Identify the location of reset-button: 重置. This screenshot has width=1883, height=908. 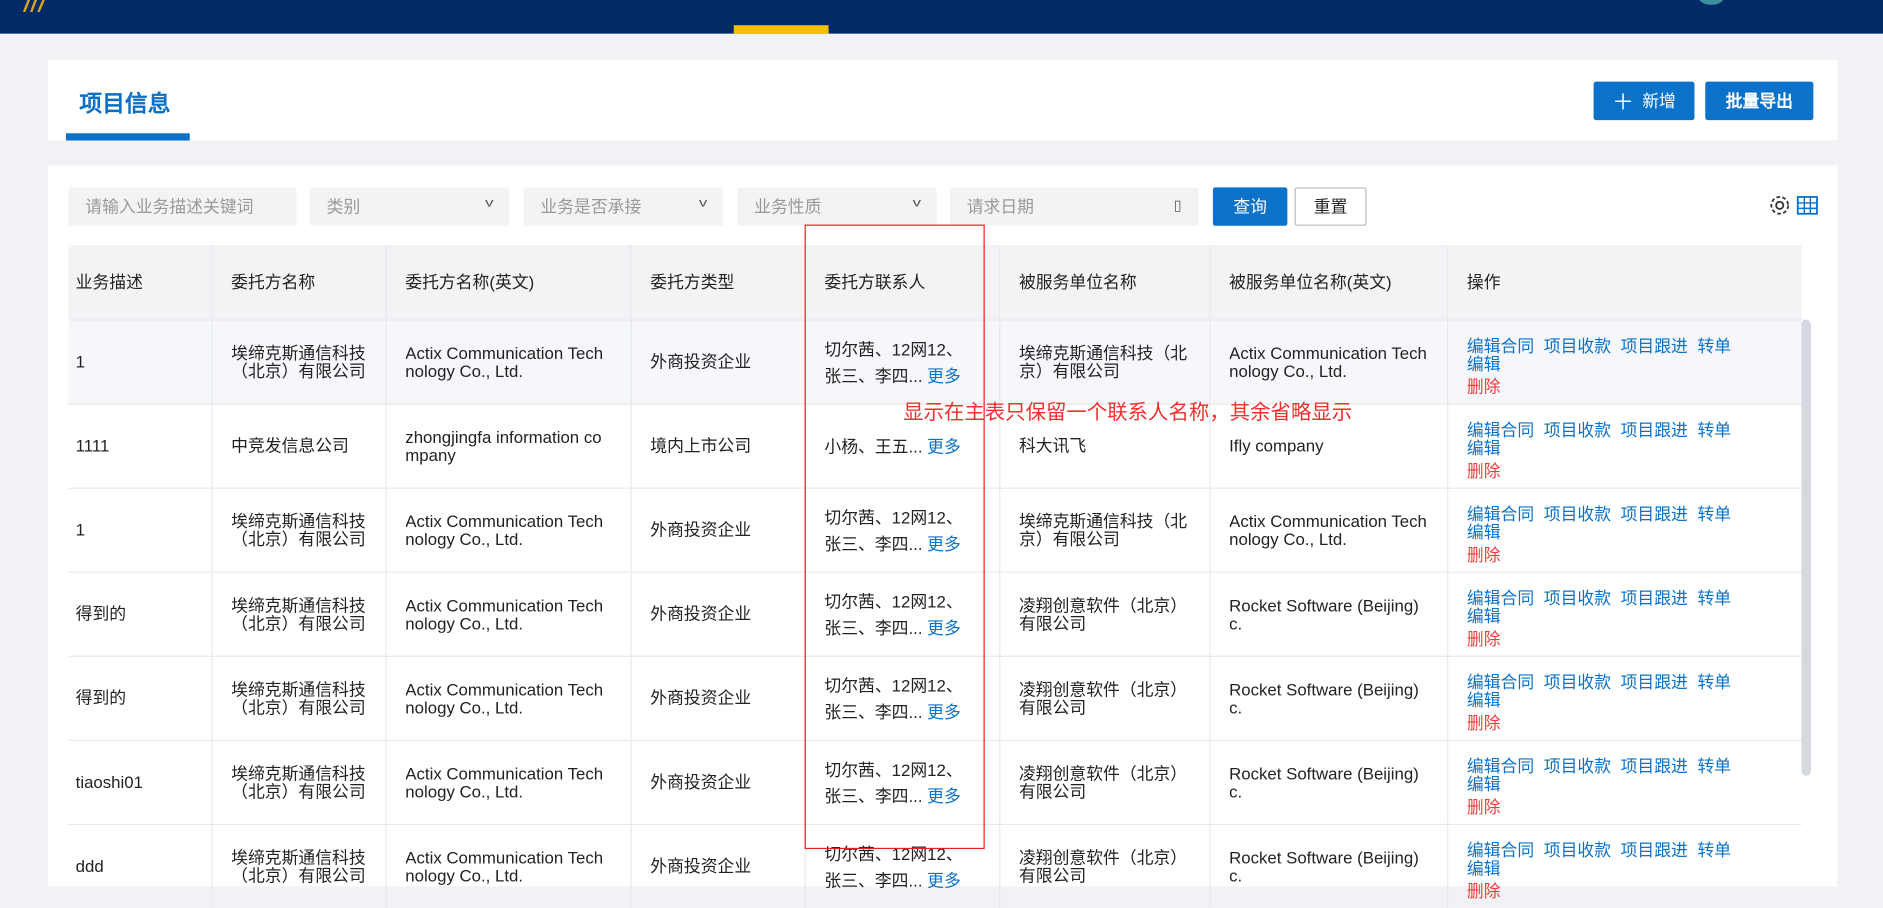
(1330, 206).